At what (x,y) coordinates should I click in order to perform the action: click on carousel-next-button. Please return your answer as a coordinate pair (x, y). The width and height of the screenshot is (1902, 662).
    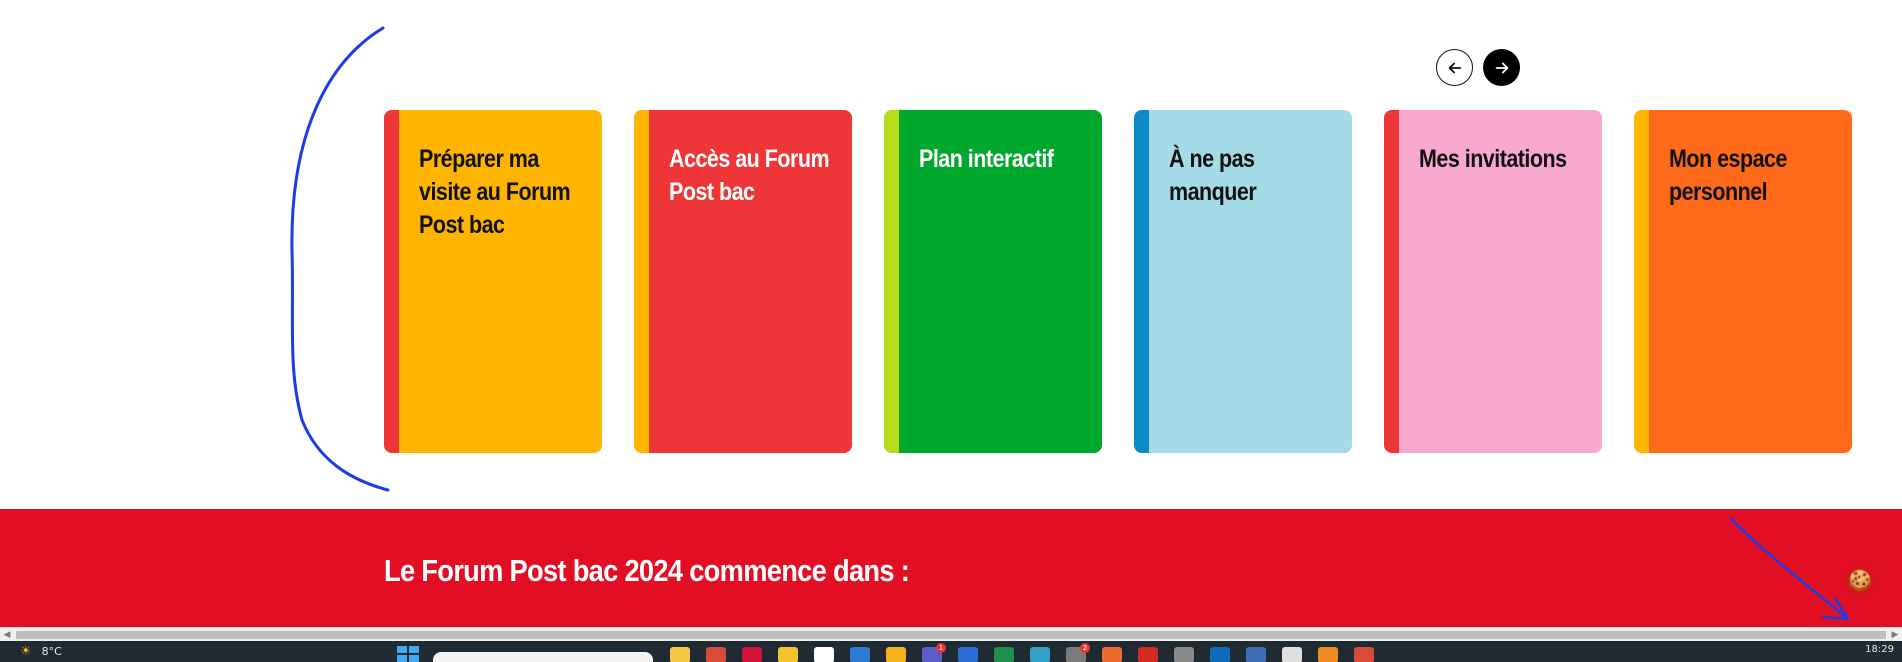
    Looking at the image, I should click on (1501, 67).